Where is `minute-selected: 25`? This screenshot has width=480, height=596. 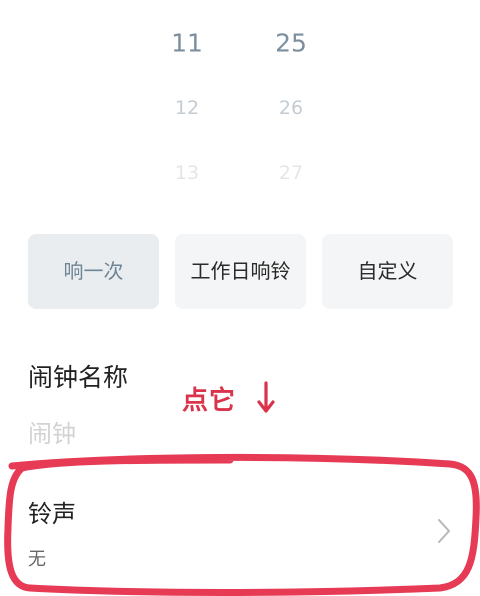 minute-selected: 25 is located at coordinates (291, 43).